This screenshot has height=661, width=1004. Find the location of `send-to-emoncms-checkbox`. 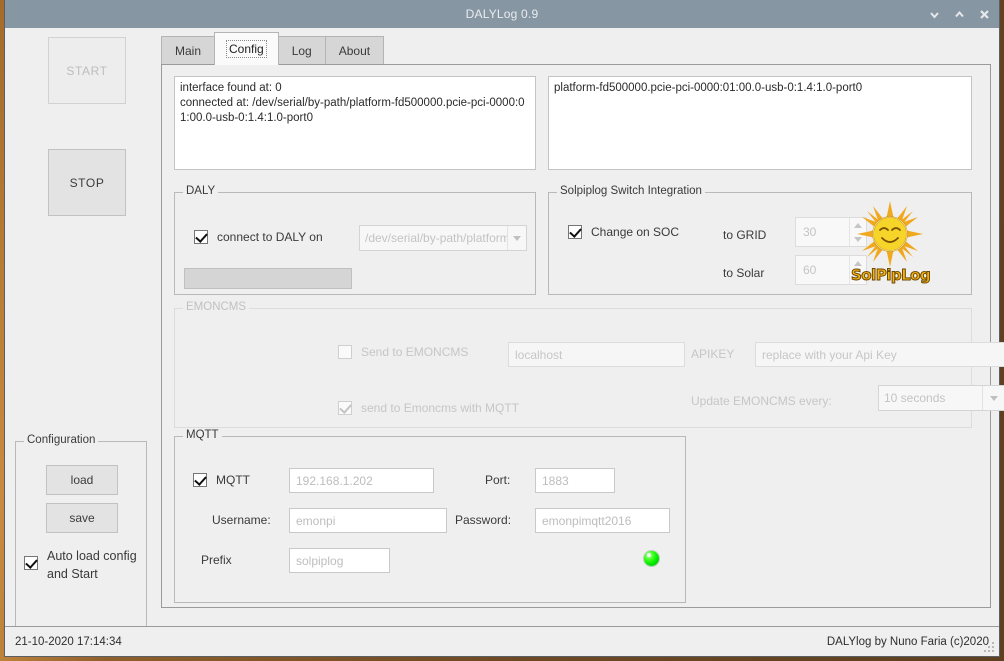

send-to-emoncms-checkbox is located at coordinates (345, 352).